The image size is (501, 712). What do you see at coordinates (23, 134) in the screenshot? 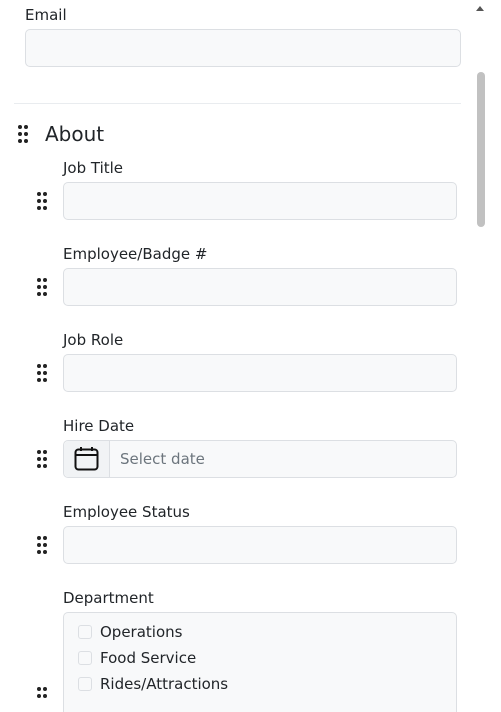
I see `about-section-drag-handle-icon` at bounding box center [23, 134].